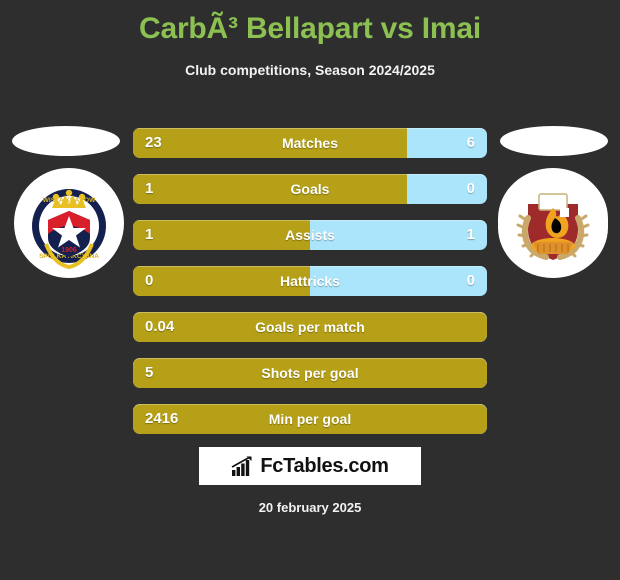 Image resolution: width=620 pixels, height=580 pixels. I want to click on page-subtitle: Club competitions, Season 2024/2025, so click(310, 70).